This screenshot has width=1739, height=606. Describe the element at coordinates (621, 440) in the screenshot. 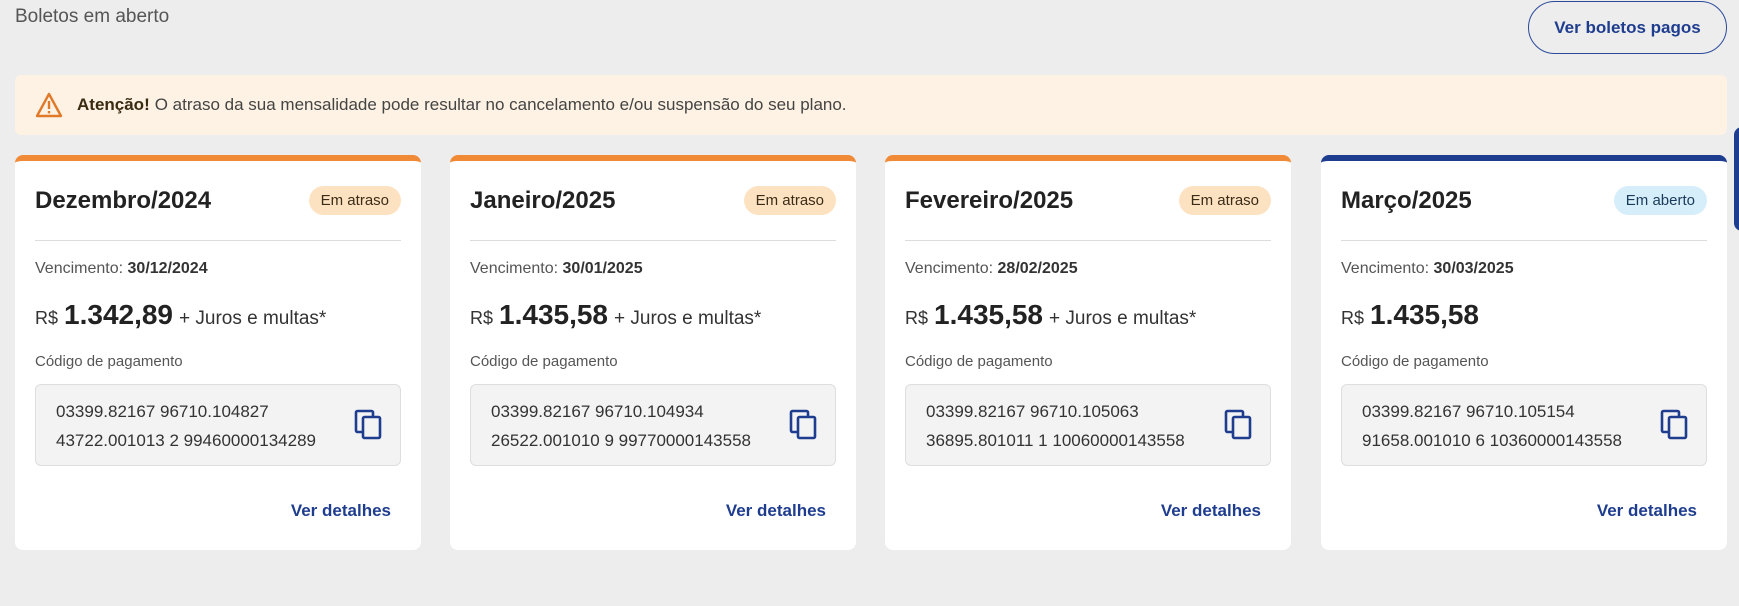

I see `payment-code-line: 26522.001010 9 99770000143558` at that location.